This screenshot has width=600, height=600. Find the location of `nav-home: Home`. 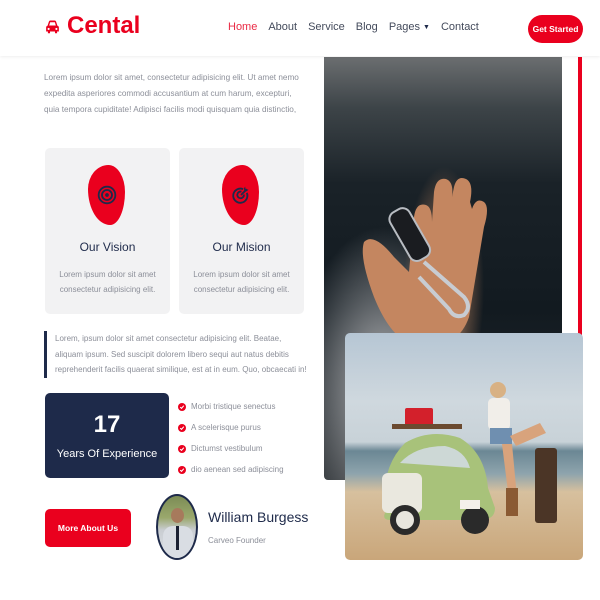

nav-home: Home is located at coordinates (242, 27).